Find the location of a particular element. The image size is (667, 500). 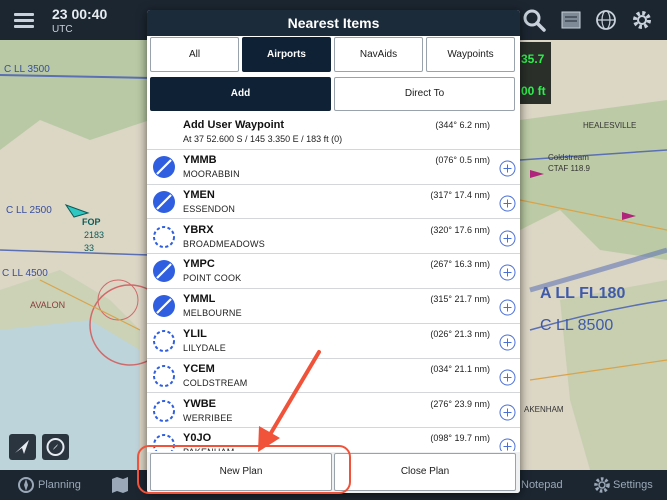

navigation-arrow-icon is located at coordinates (22, 447).